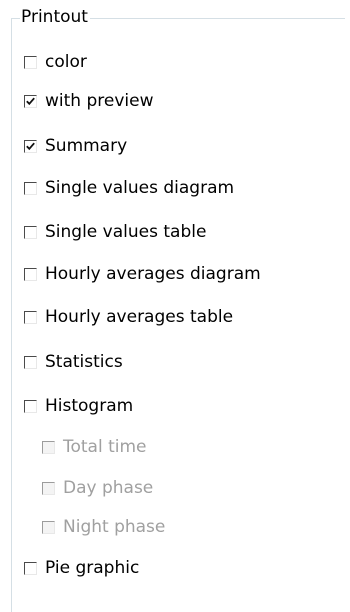  I want to click on checkbox-with-preview, so click(30, 101).